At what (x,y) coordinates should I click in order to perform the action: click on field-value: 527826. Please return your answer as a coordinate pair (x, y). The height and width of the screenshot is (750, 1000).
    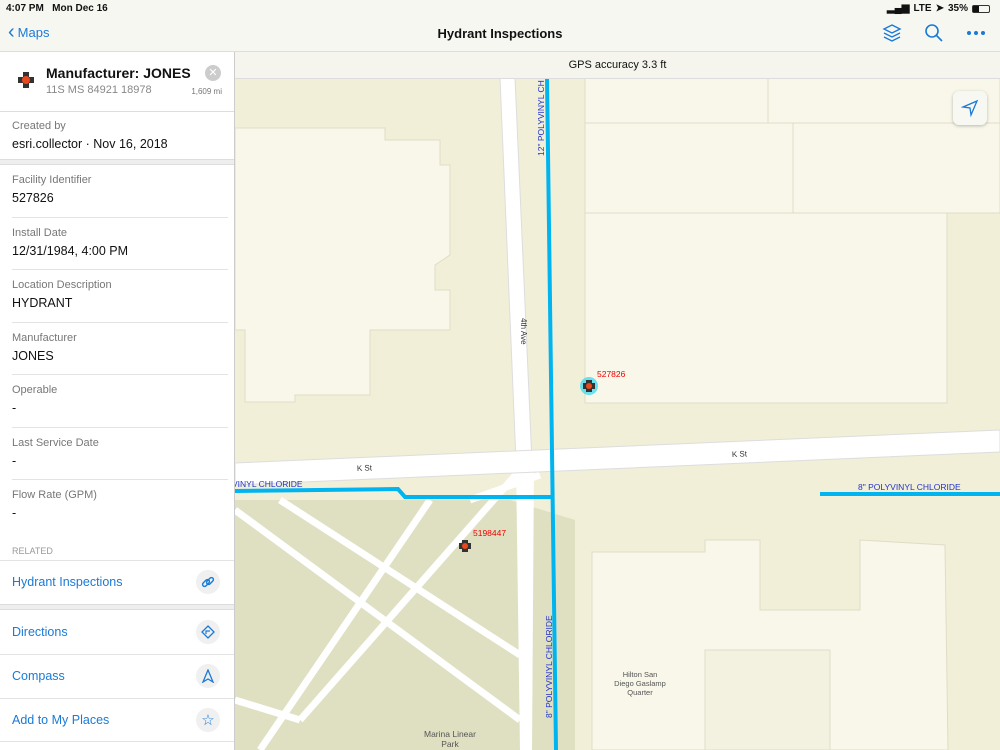
    Looking at the image, I should click on (33, 198).